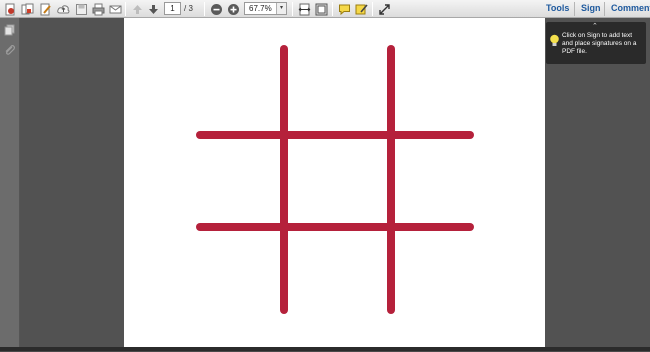  I want to click on zoom-level-select: 67.7% ▾, so click(265, 8).